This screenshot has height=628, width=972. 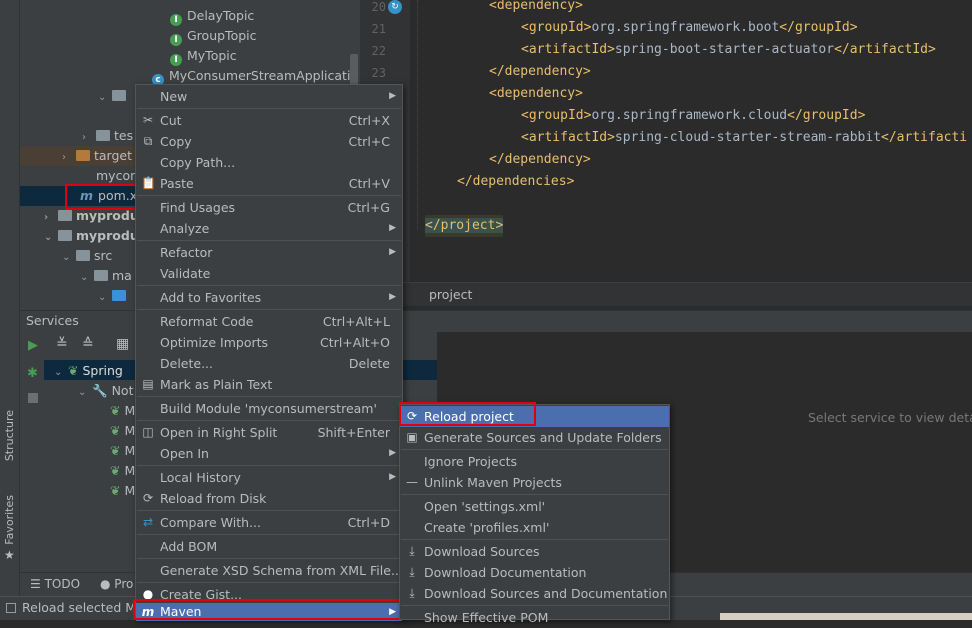 I want to click on menu-item-reformat: Reformat Code Ctrl+Alt+L, so click(x=269, y=321).